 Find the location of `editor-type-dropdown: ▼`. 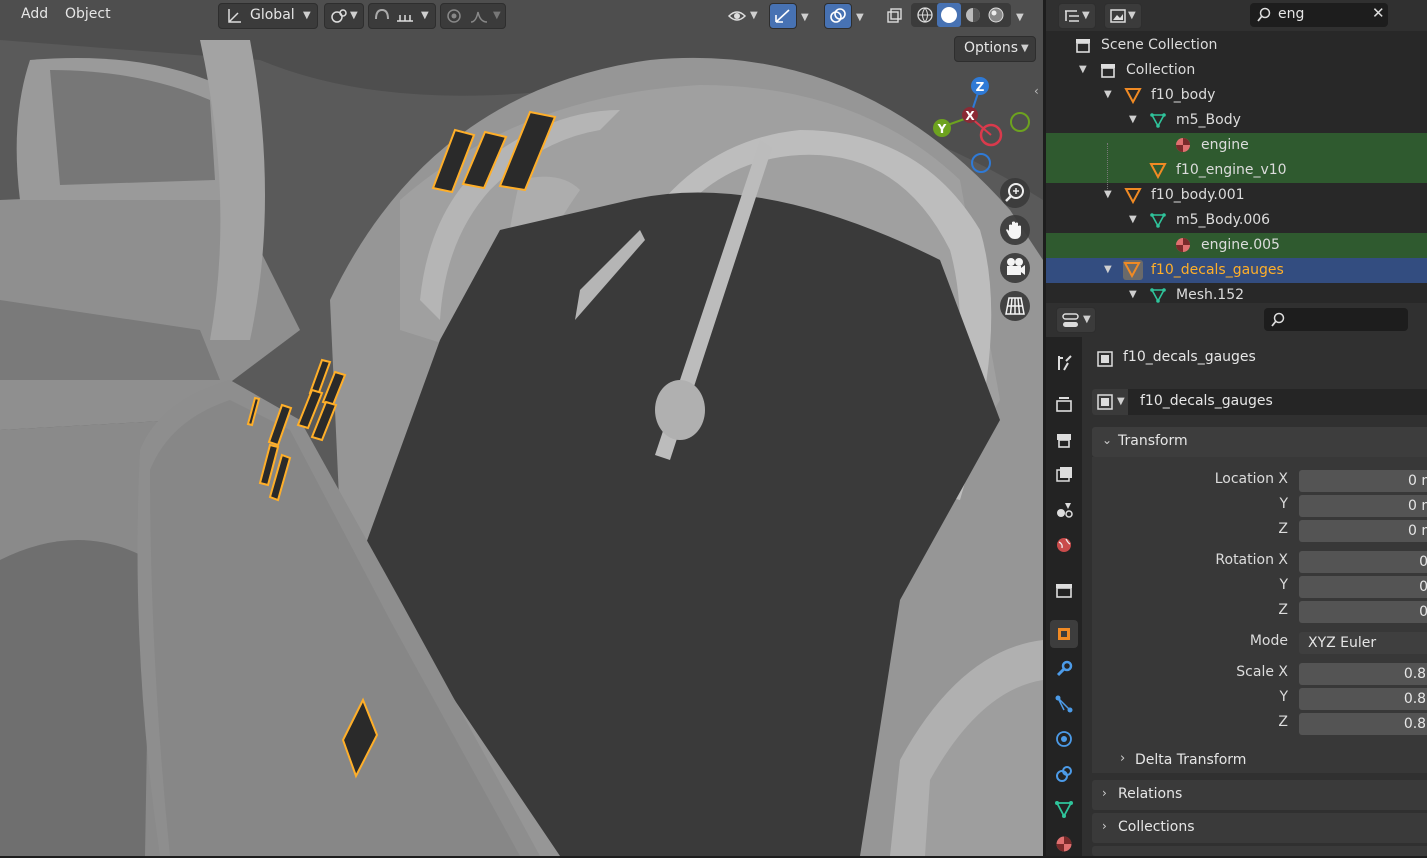

editor-type-dropdown: ▼ is located at coordinates (1076, 320).